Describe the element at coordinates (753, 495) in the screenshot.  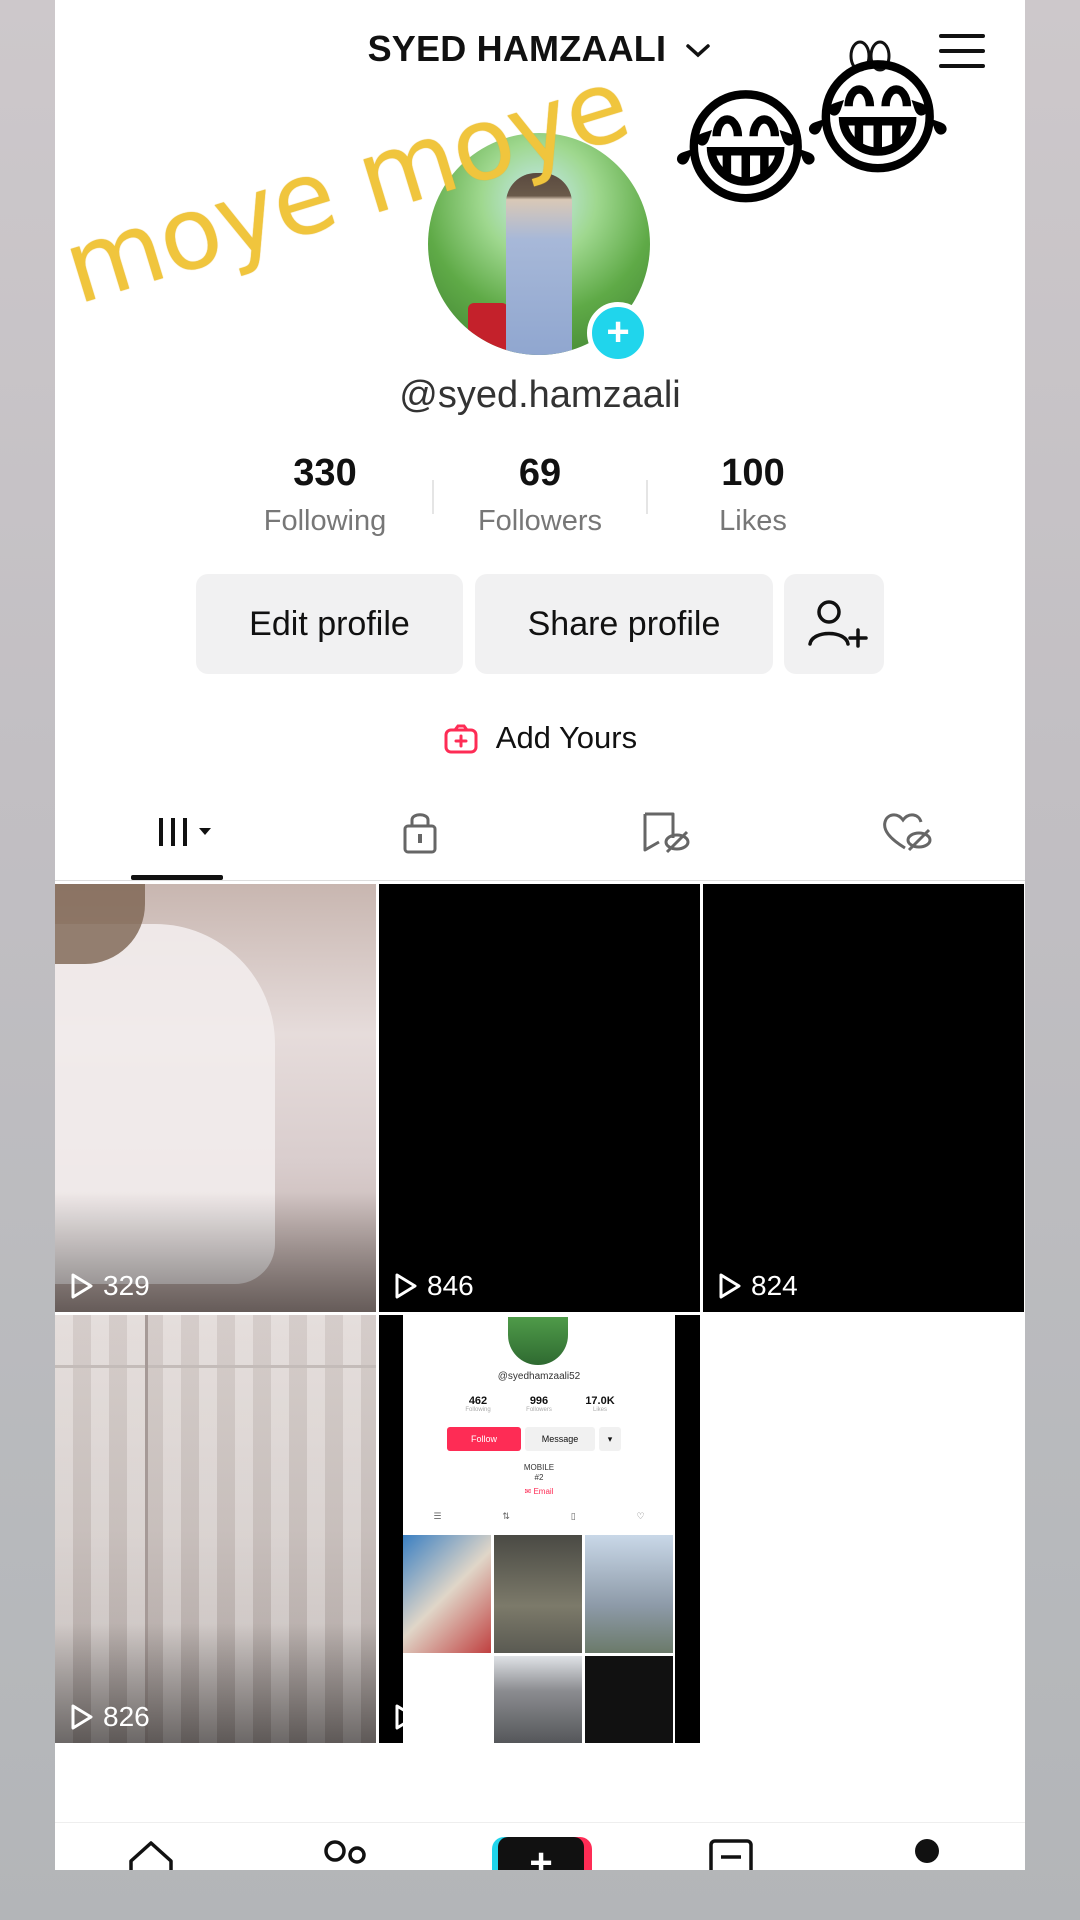
I see `stat-likes: 100 Likes` at that location.